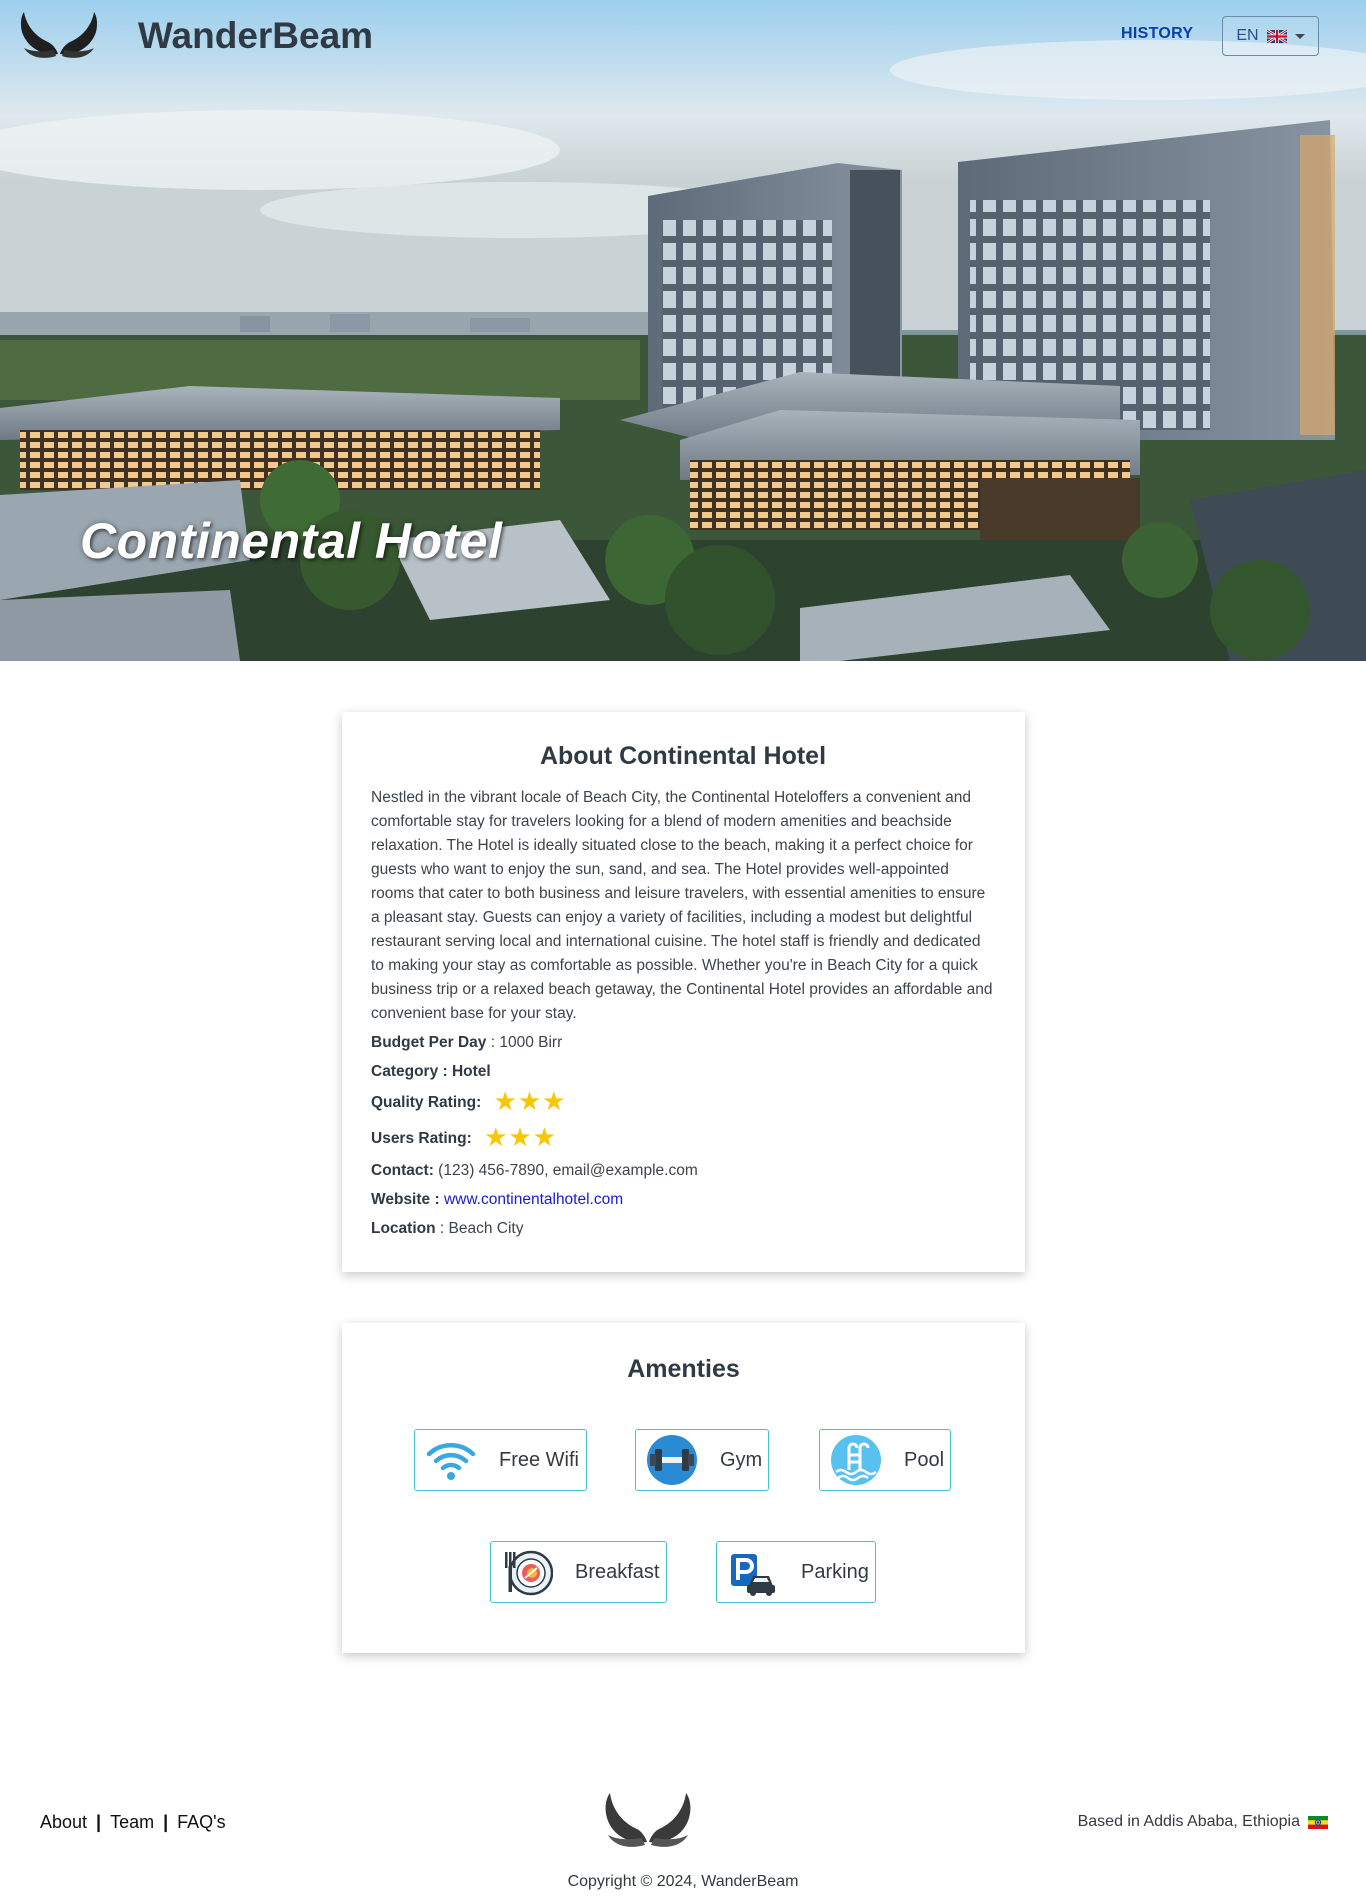  Describe the element at coordinates (201, 1822) in the screenshot. I see `footer-link-faqs: FAQ's` at that location.